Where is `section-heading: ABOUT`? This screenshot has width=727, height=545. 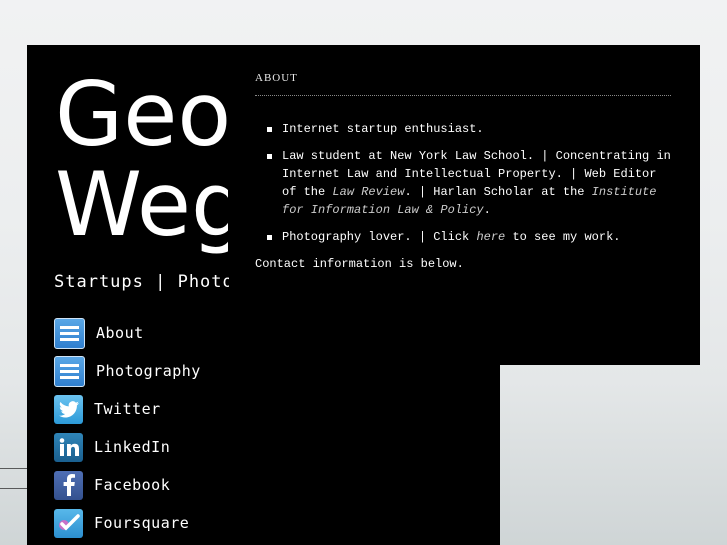
section-heading: ABOUT is located at coordinates (463, 84).